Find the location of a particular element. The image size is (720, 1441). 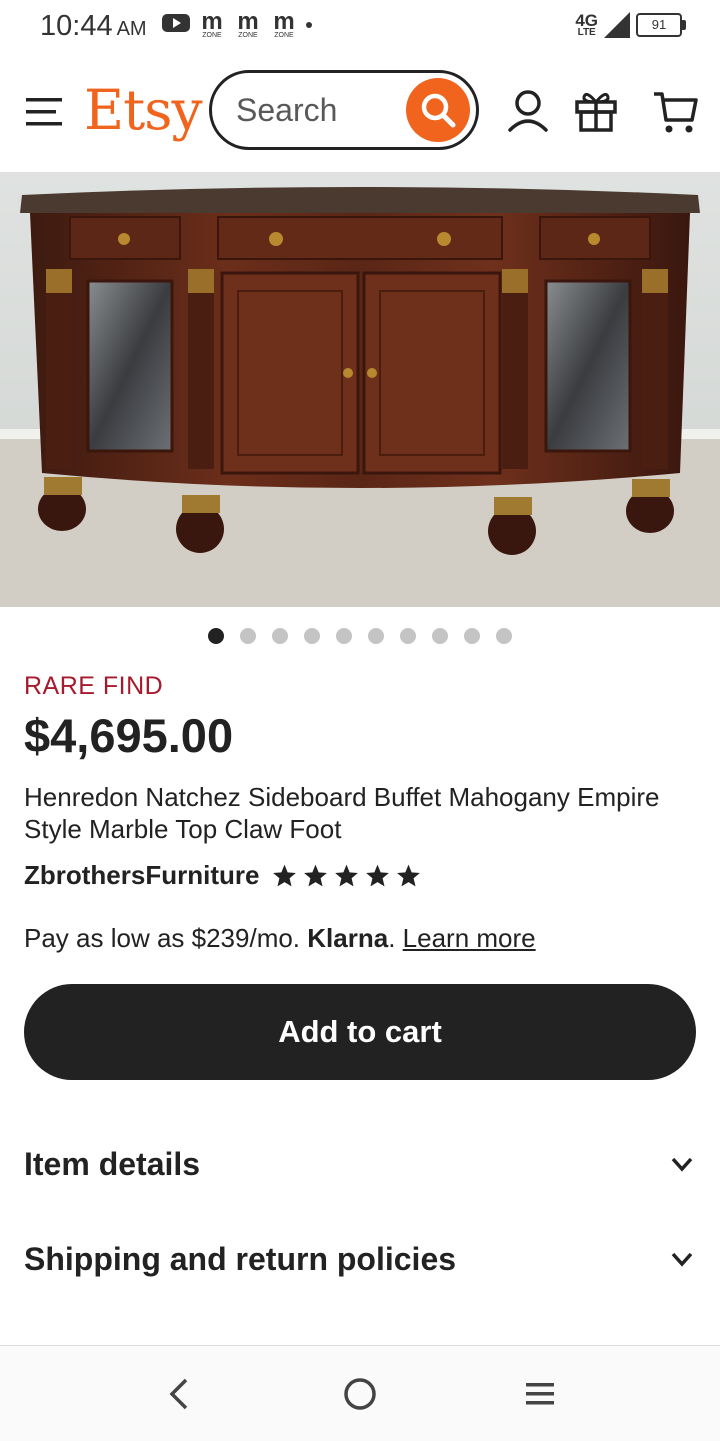

rare-find-badge: RARE FIND is located at coordinates (94, 686).